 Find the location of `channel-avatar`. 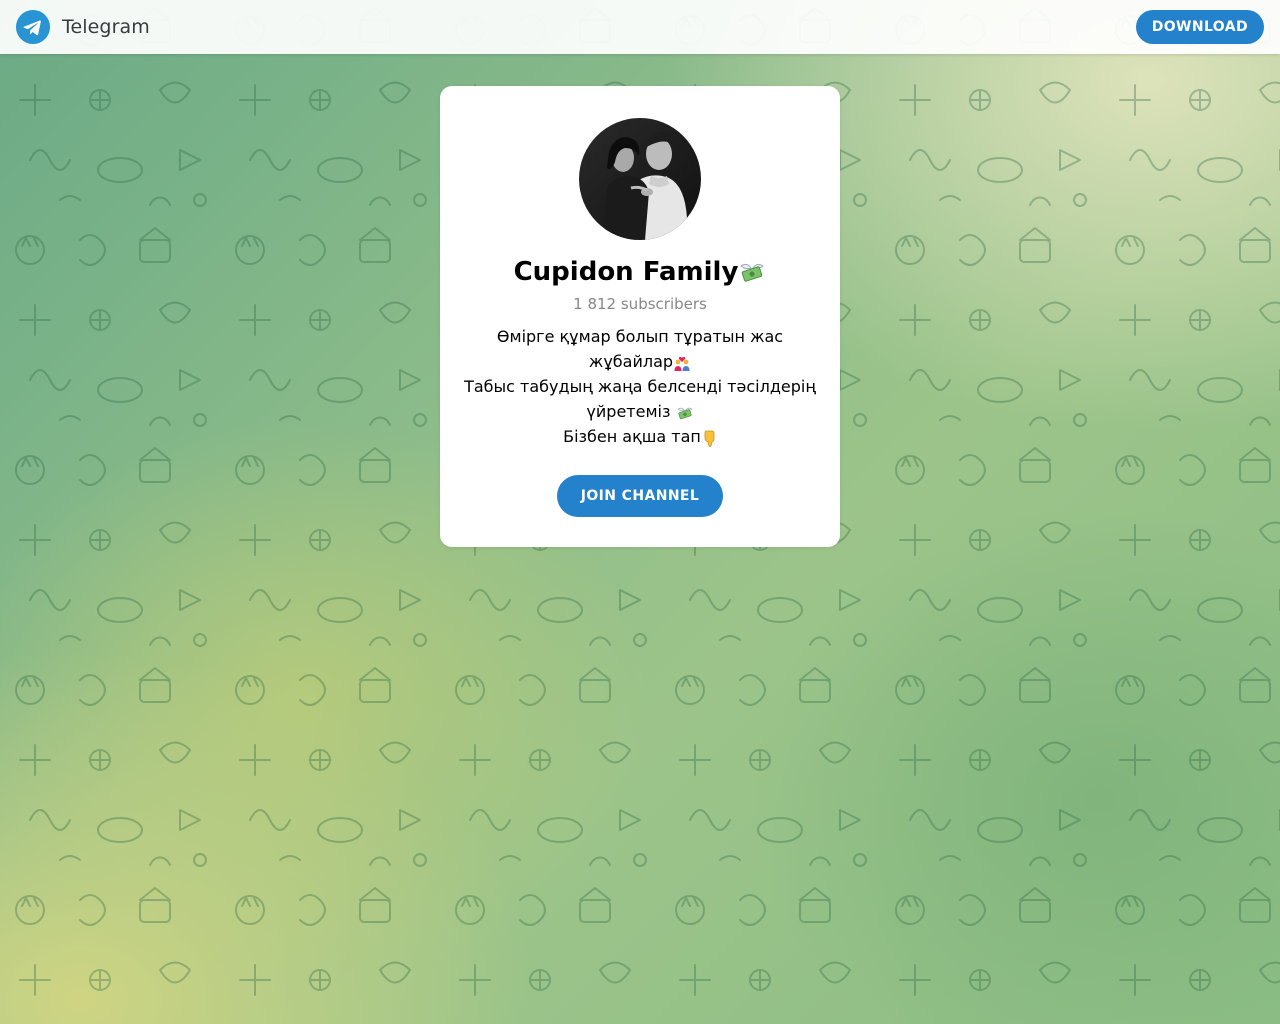

channel-avatar is located at coordinates (640, 179).